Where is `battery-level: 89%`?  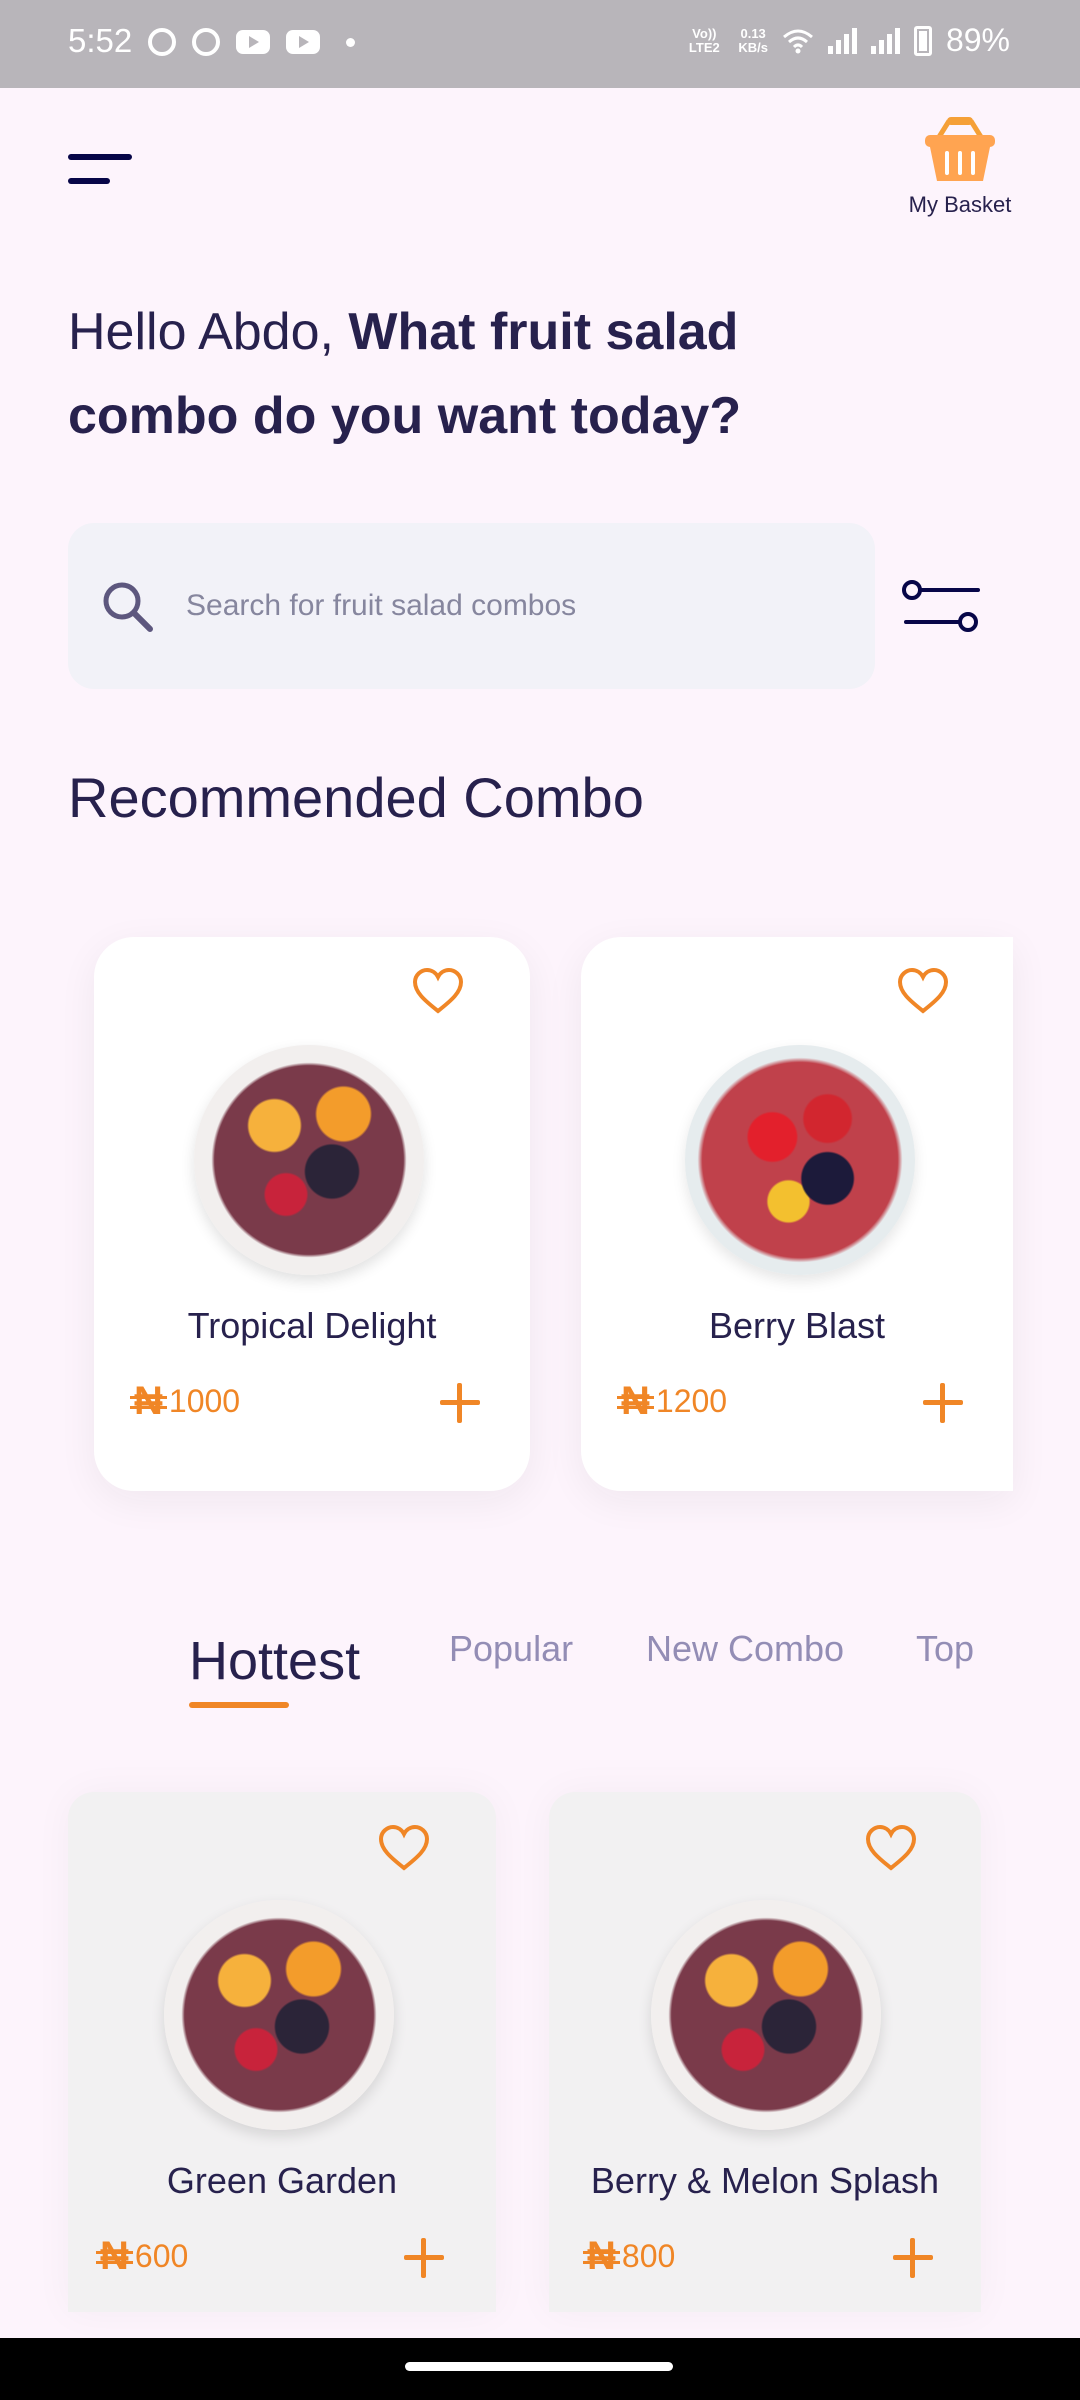
battery-level: 89% is located at coordinates (977, 40).